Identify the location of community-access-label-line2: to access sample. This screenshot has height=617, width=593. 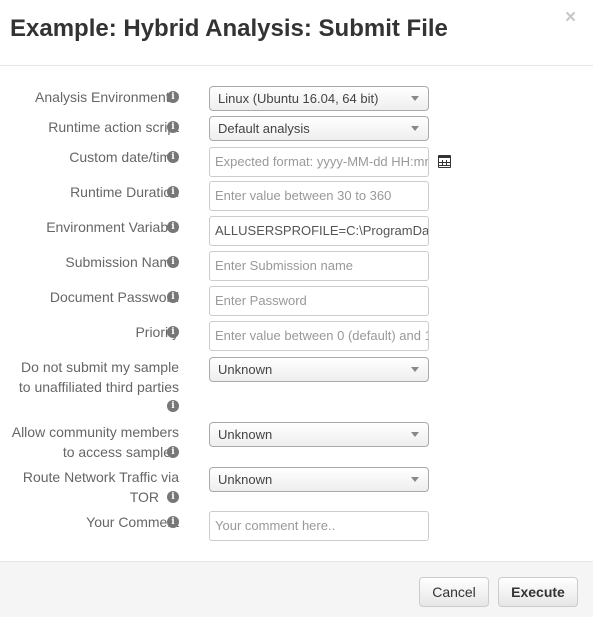
(116, 452).